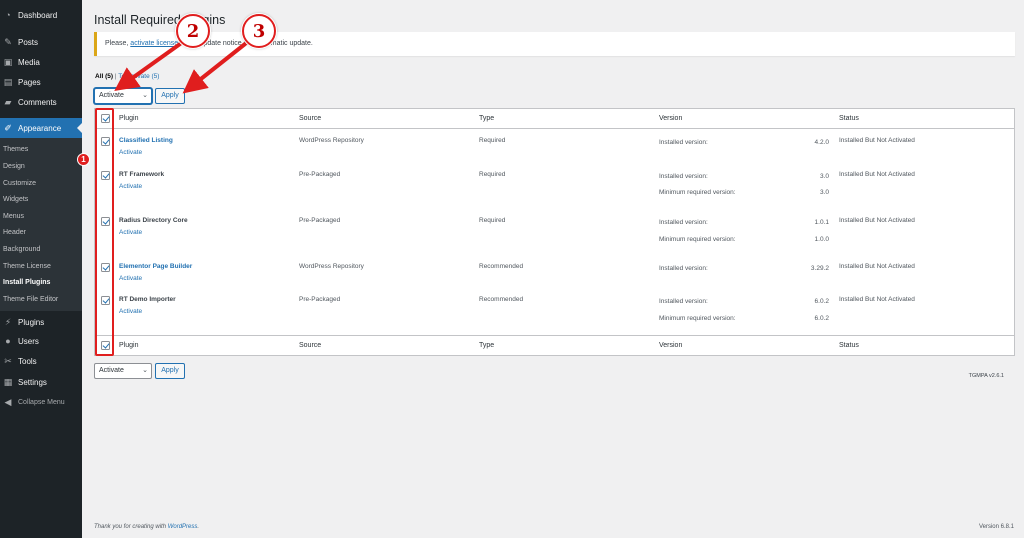 The image size is (1024, 538). Describe the element at coordinates (8, 81) in the screenshot. I see `page-icon: ▤` at that location.